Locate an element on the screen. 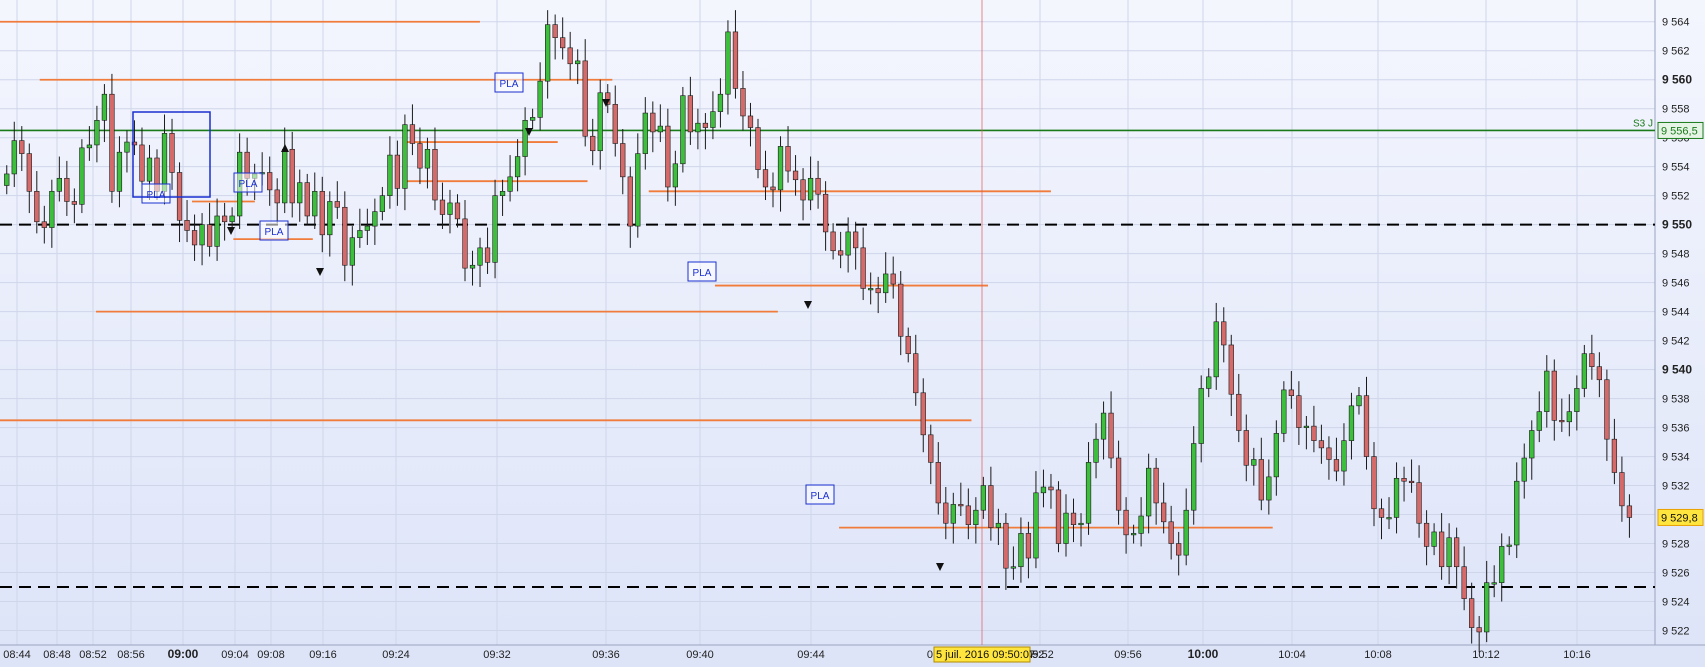 This screenshot has width=1705, height=667. y-tick-label: 9 564 is located at coordinates (1676, 23).